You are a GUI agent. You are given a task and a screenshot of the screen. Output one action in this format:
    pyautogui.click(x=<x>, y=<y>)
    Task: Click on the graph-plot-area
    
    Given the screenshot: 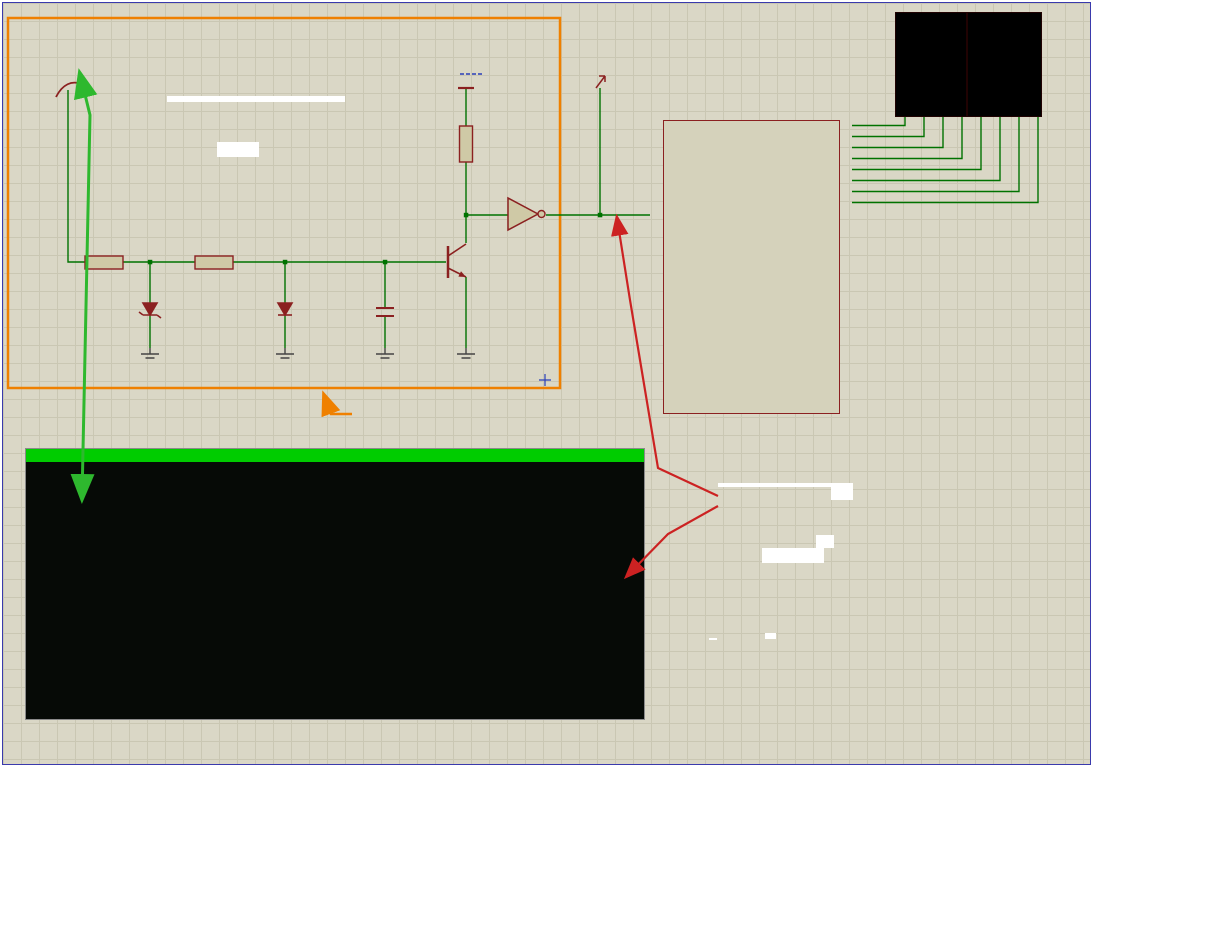 What is the action you would take?
    pyautogui.click(x=335, y=590)
    